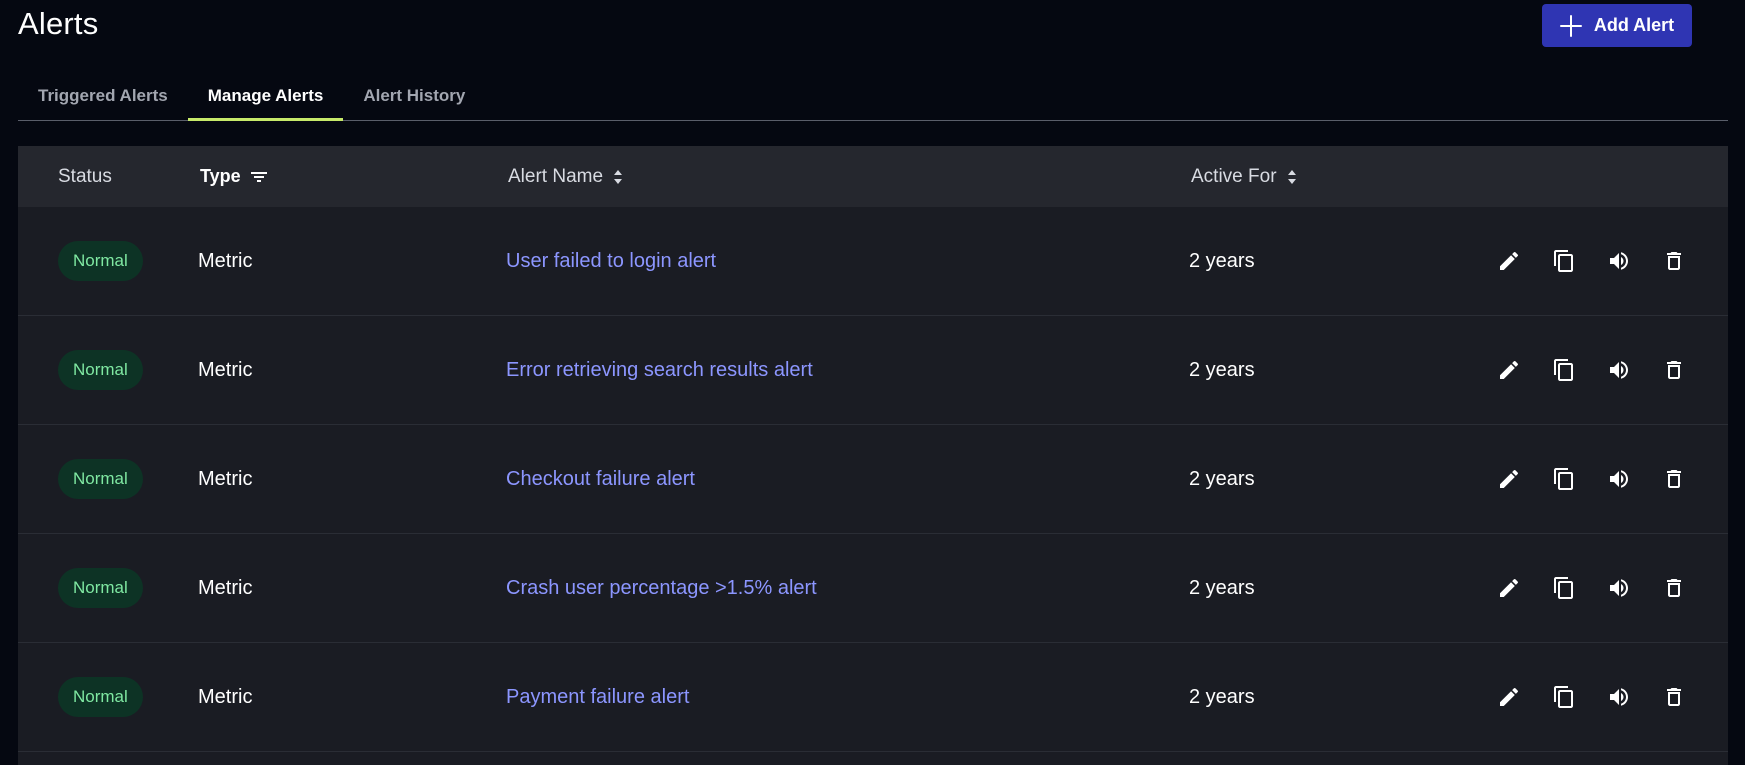 The width and height of the screenshot is (1745, 765). I want to click on filter-icon, so click(258, 177).